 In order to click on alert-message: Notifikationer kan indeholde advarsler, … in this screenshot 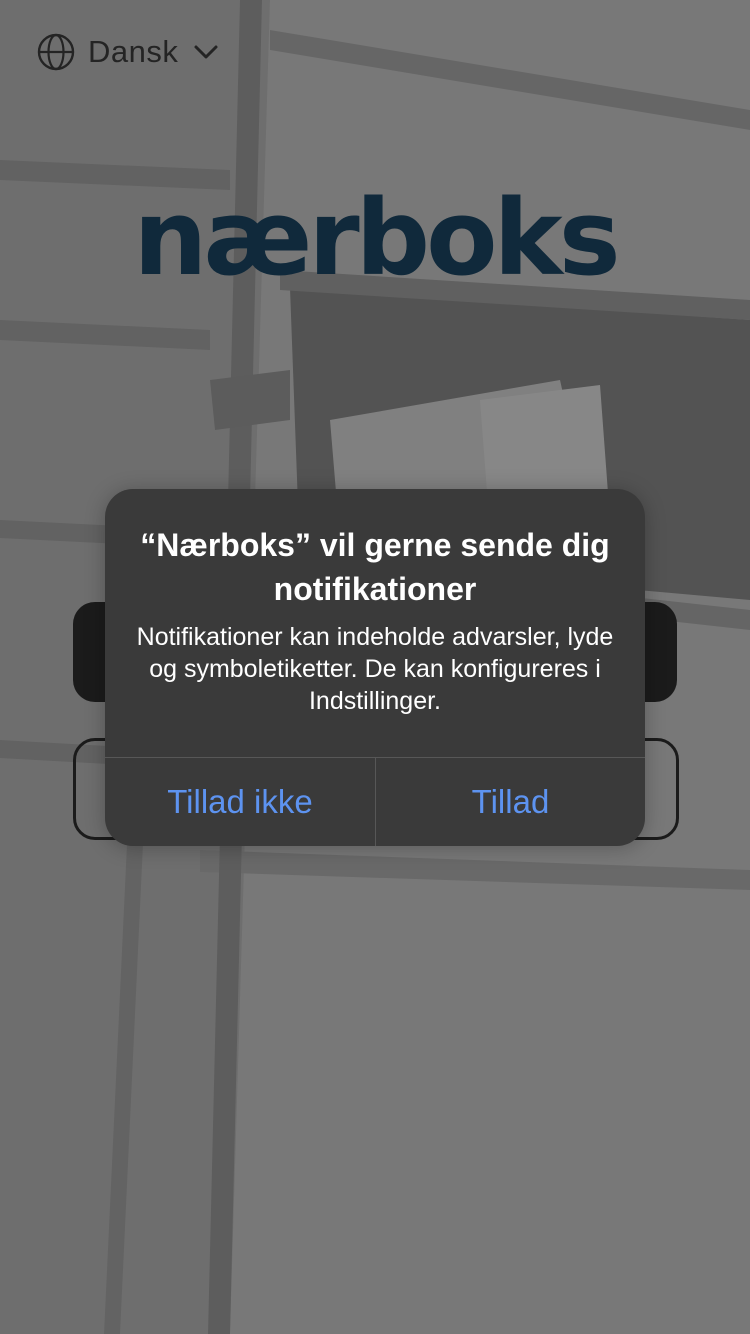, I will do `click(375, 669)`.